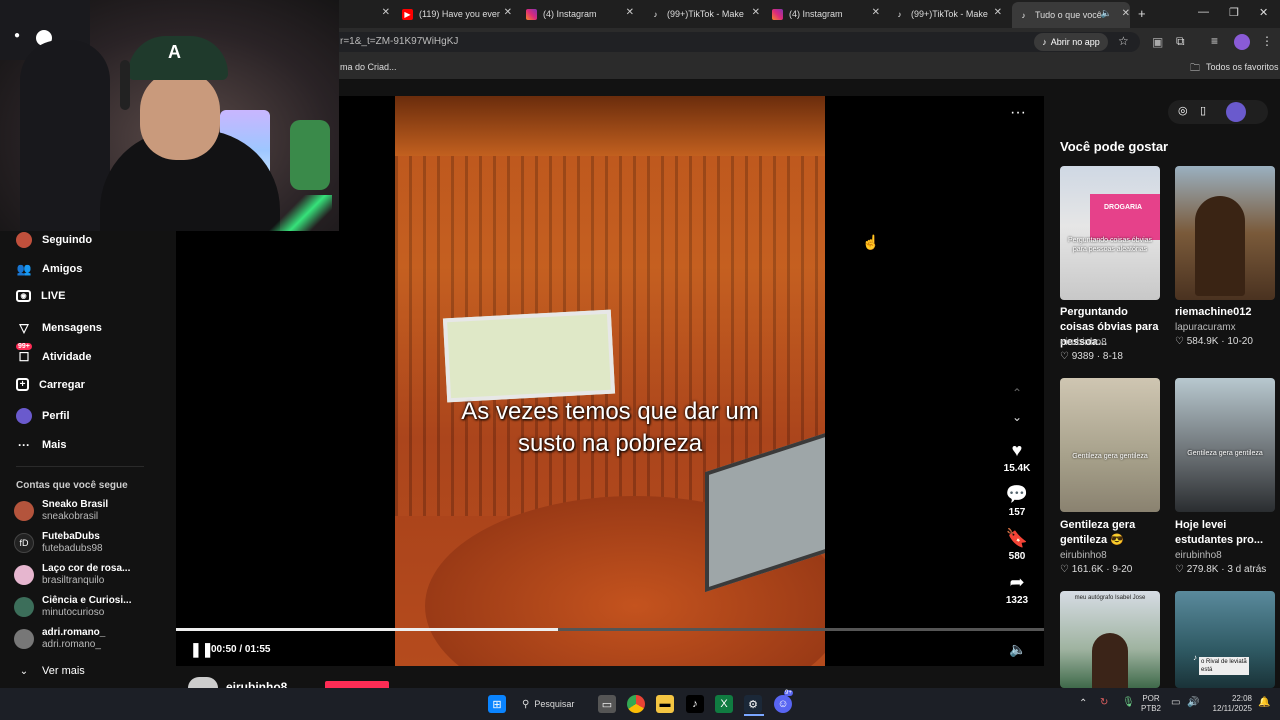 Image resolution: width=1280 pixels, height=720 pixels. What do you see at coordinates (497, 704) in the screenshot?
I see `windows-start-icon: ⊞` at bounding box center [497, 704].